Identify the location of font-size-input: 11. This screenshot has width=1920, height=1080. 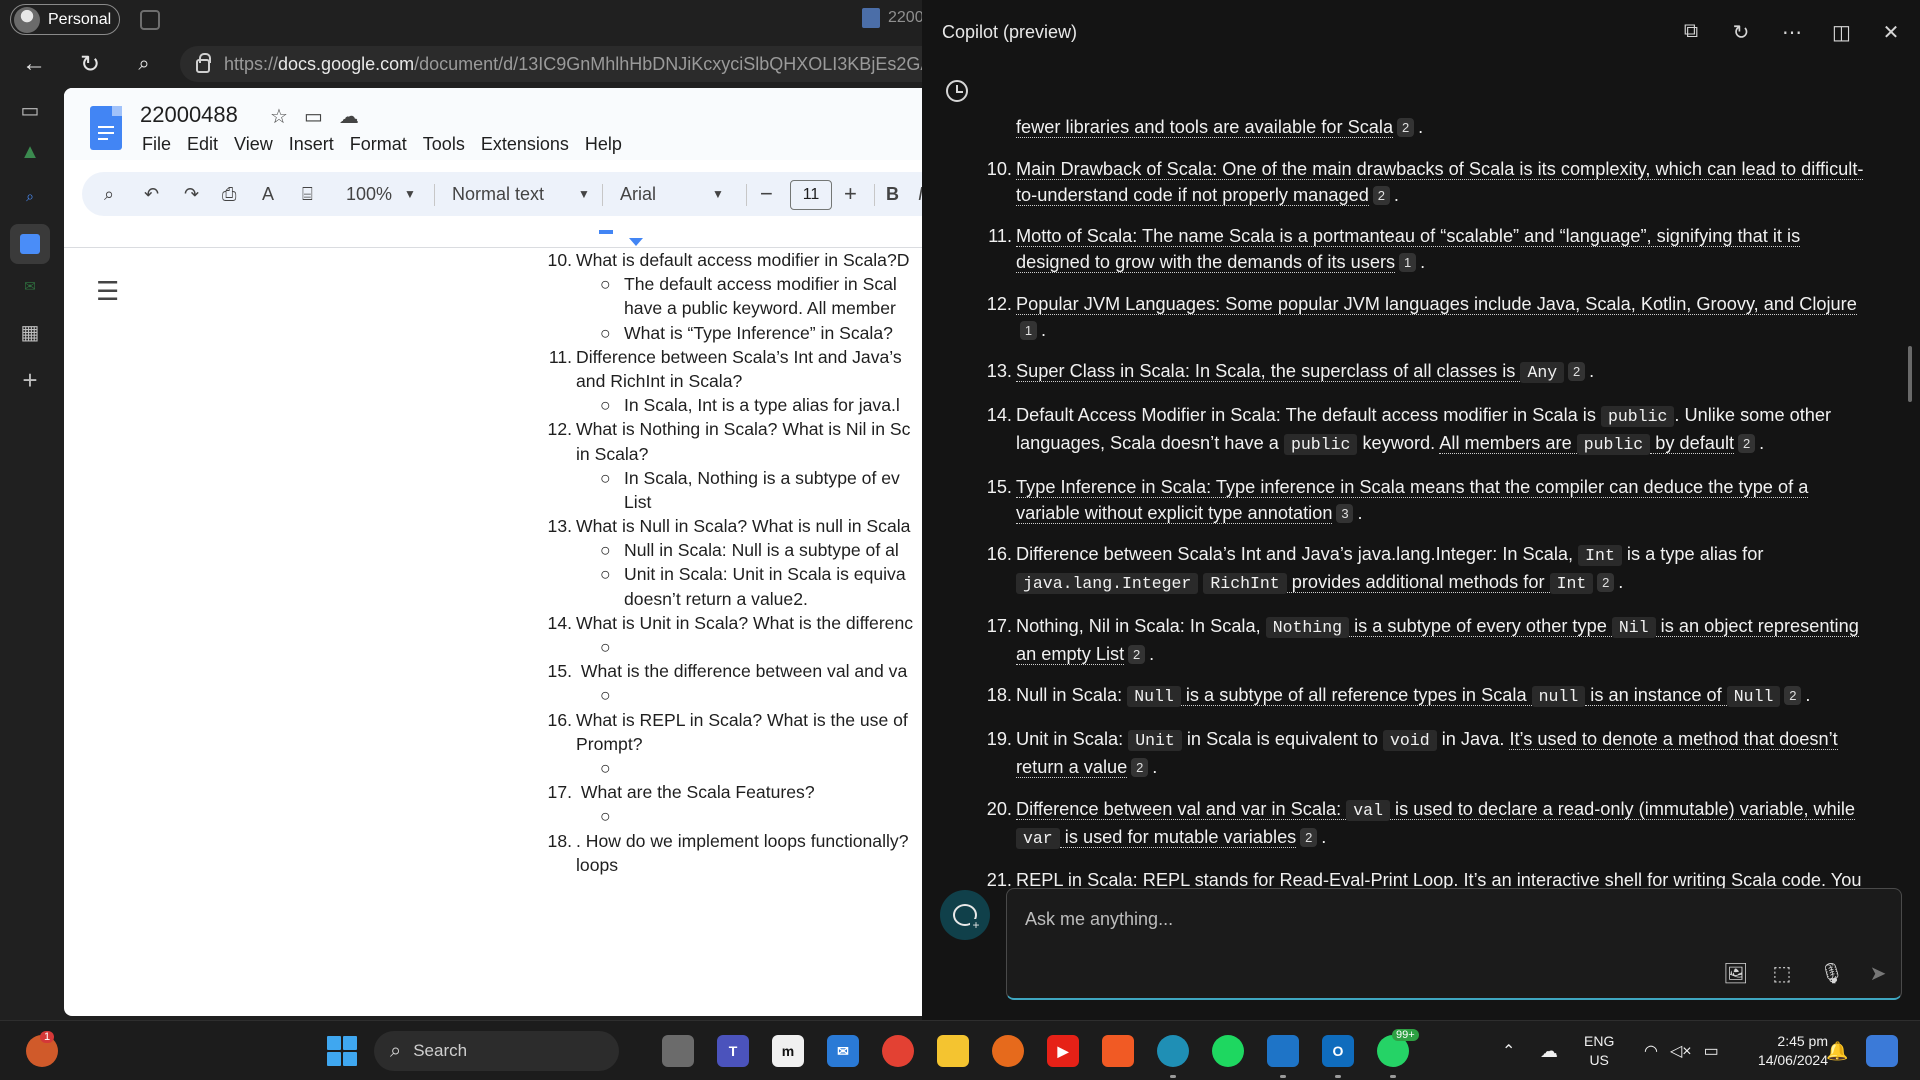
(811, 195).